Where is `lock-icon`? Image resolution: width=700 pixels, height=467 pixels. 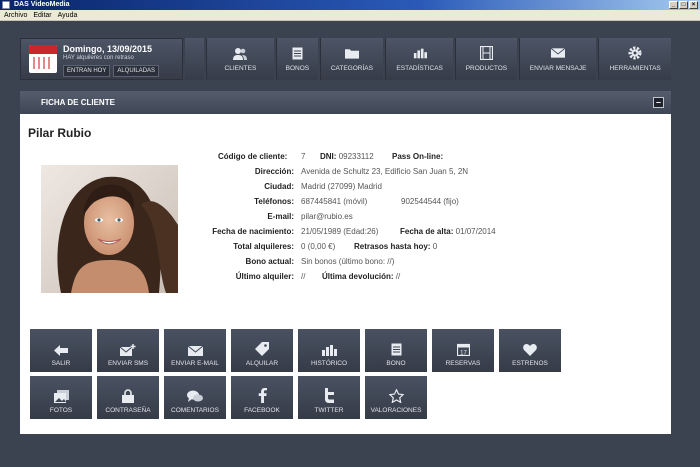
lock-icon is located at coordinates (128, 396).